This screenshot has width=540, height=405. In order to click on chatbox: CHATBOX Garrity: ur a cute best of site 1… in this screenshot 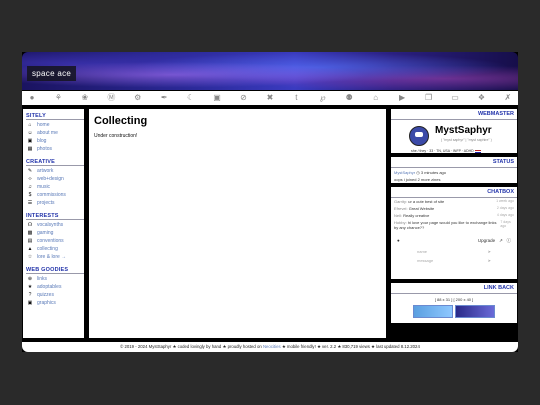, I will do `click(454, 233)`.